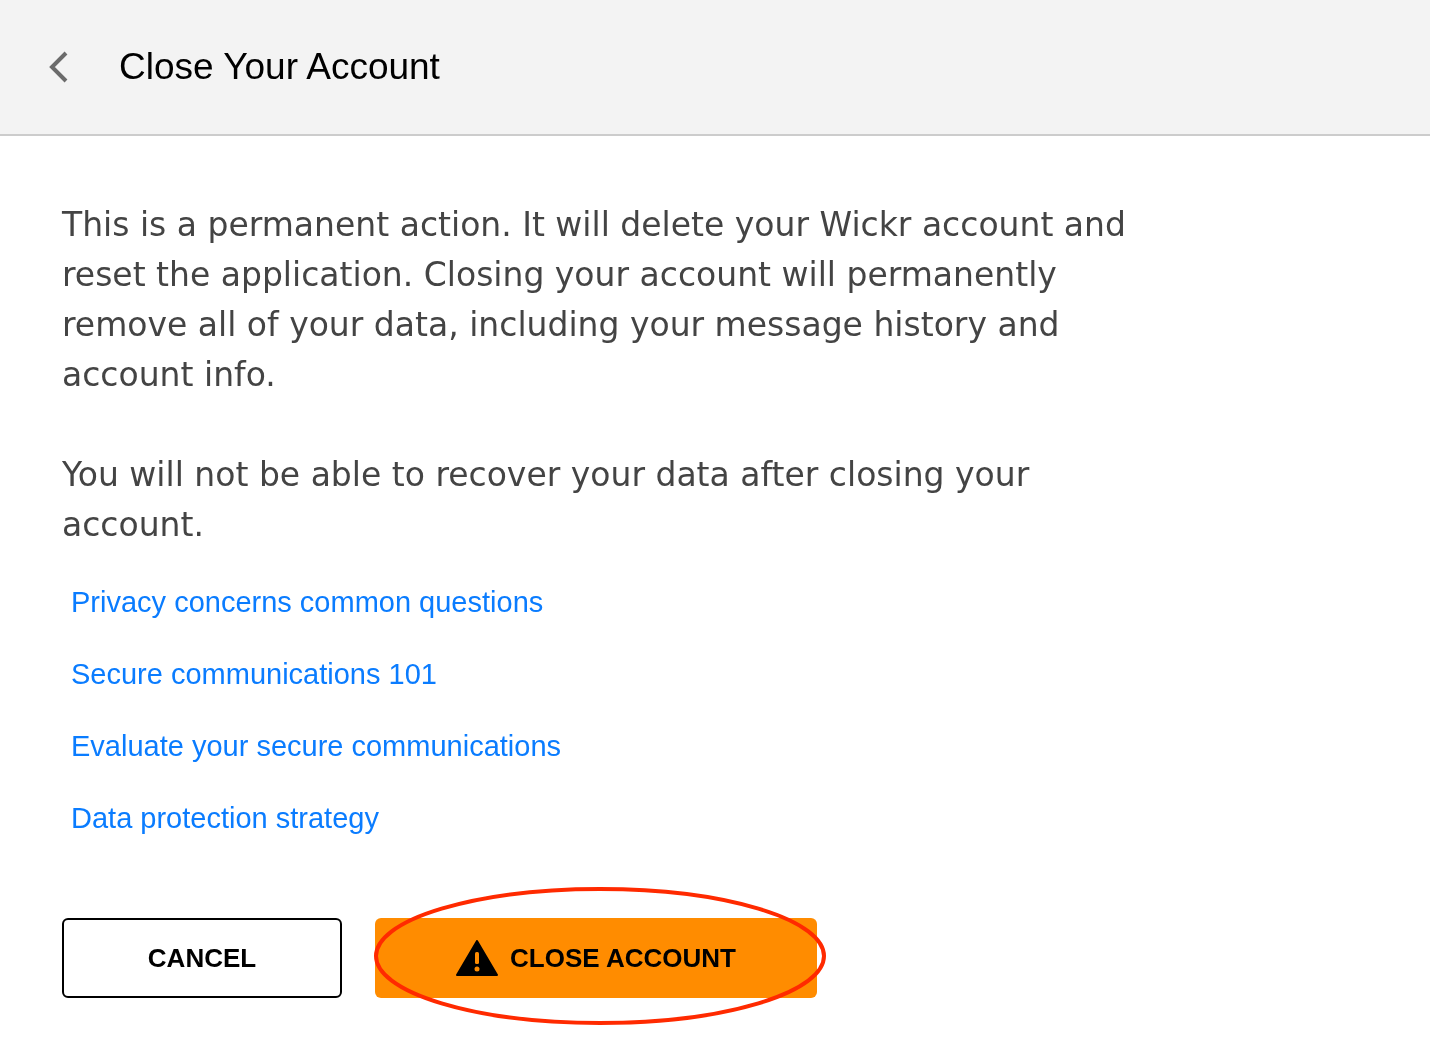 This screenshot has height=1040, width=1430. I want to click on help-link: Privacy concerns common questions, so click(307, 602).